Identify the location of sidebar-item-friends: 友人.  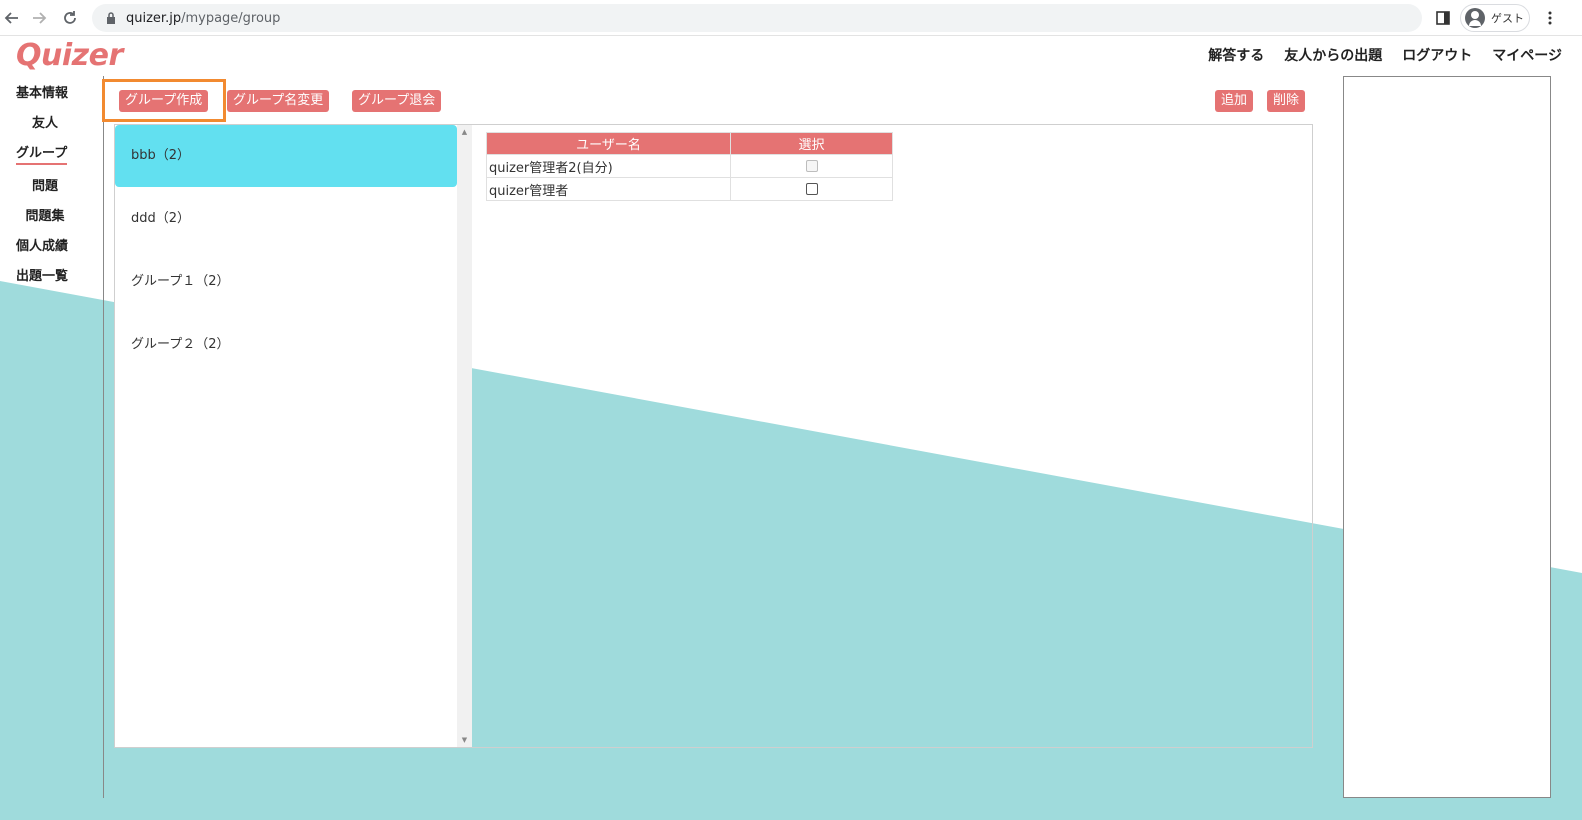
(45, 129).